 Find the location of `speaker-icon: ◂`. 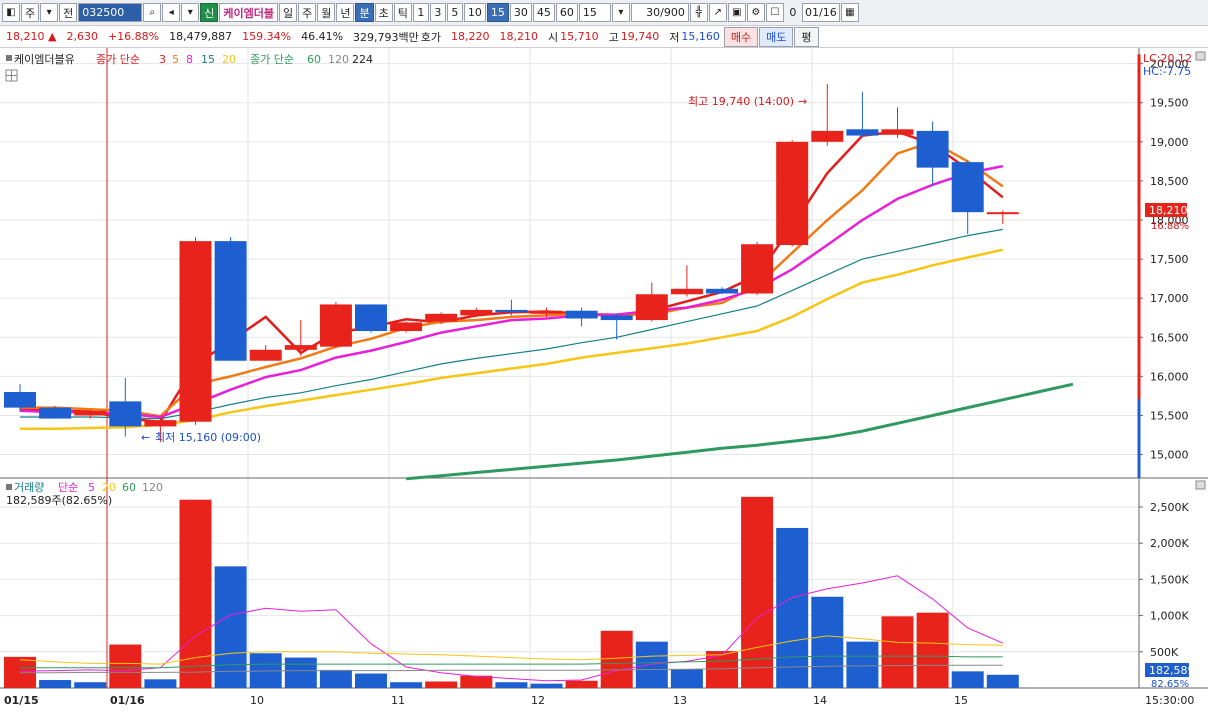

speaker-icon: ◂ is located at coordinates (171, 12).